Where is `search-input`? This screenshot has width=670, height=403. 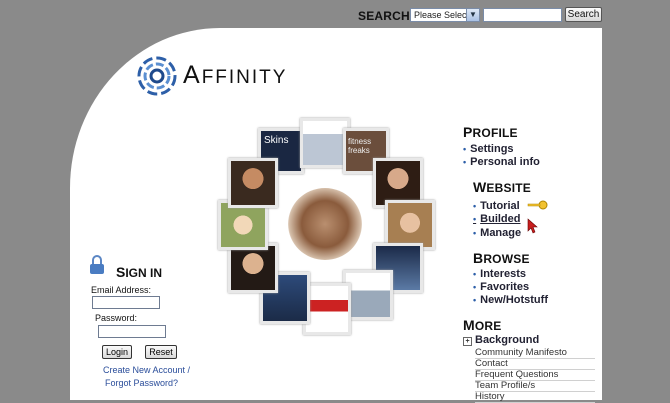 search-input is located at coordinates (522, 15).